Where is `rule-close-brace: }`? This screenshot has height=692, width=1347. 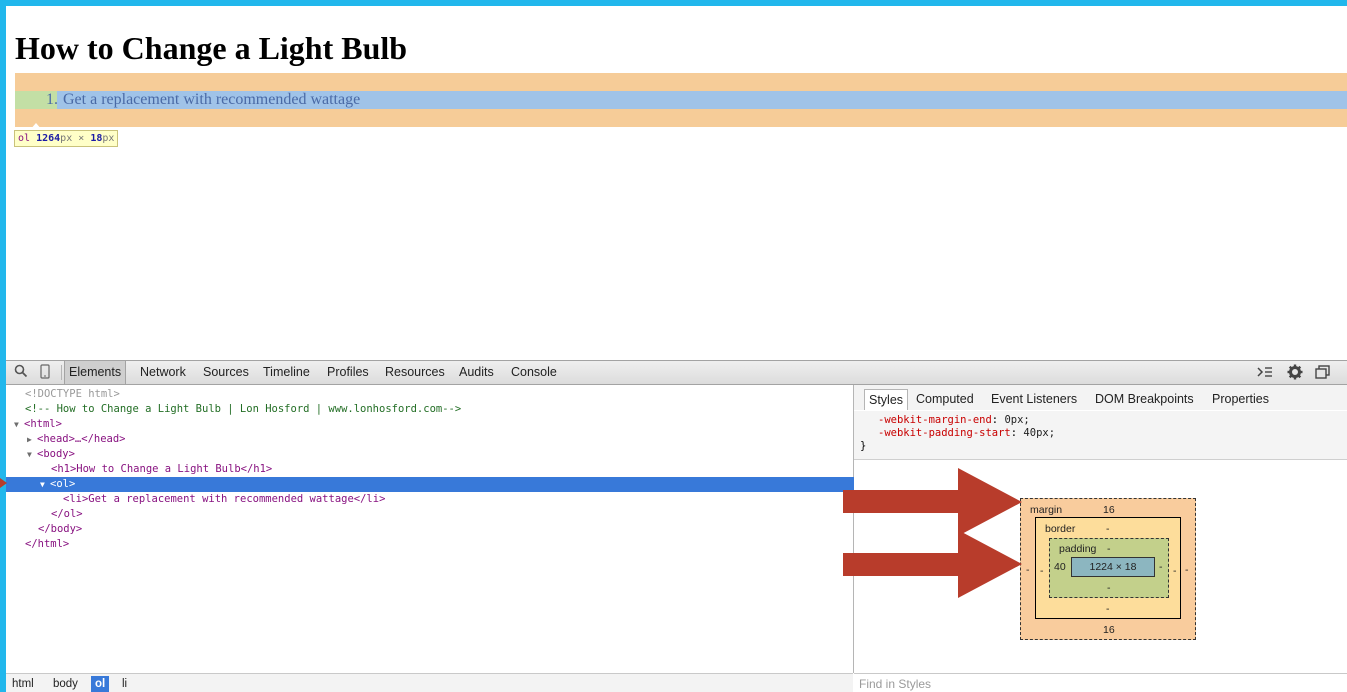
rule-close-brace: } is located at coordinates (863, 446).